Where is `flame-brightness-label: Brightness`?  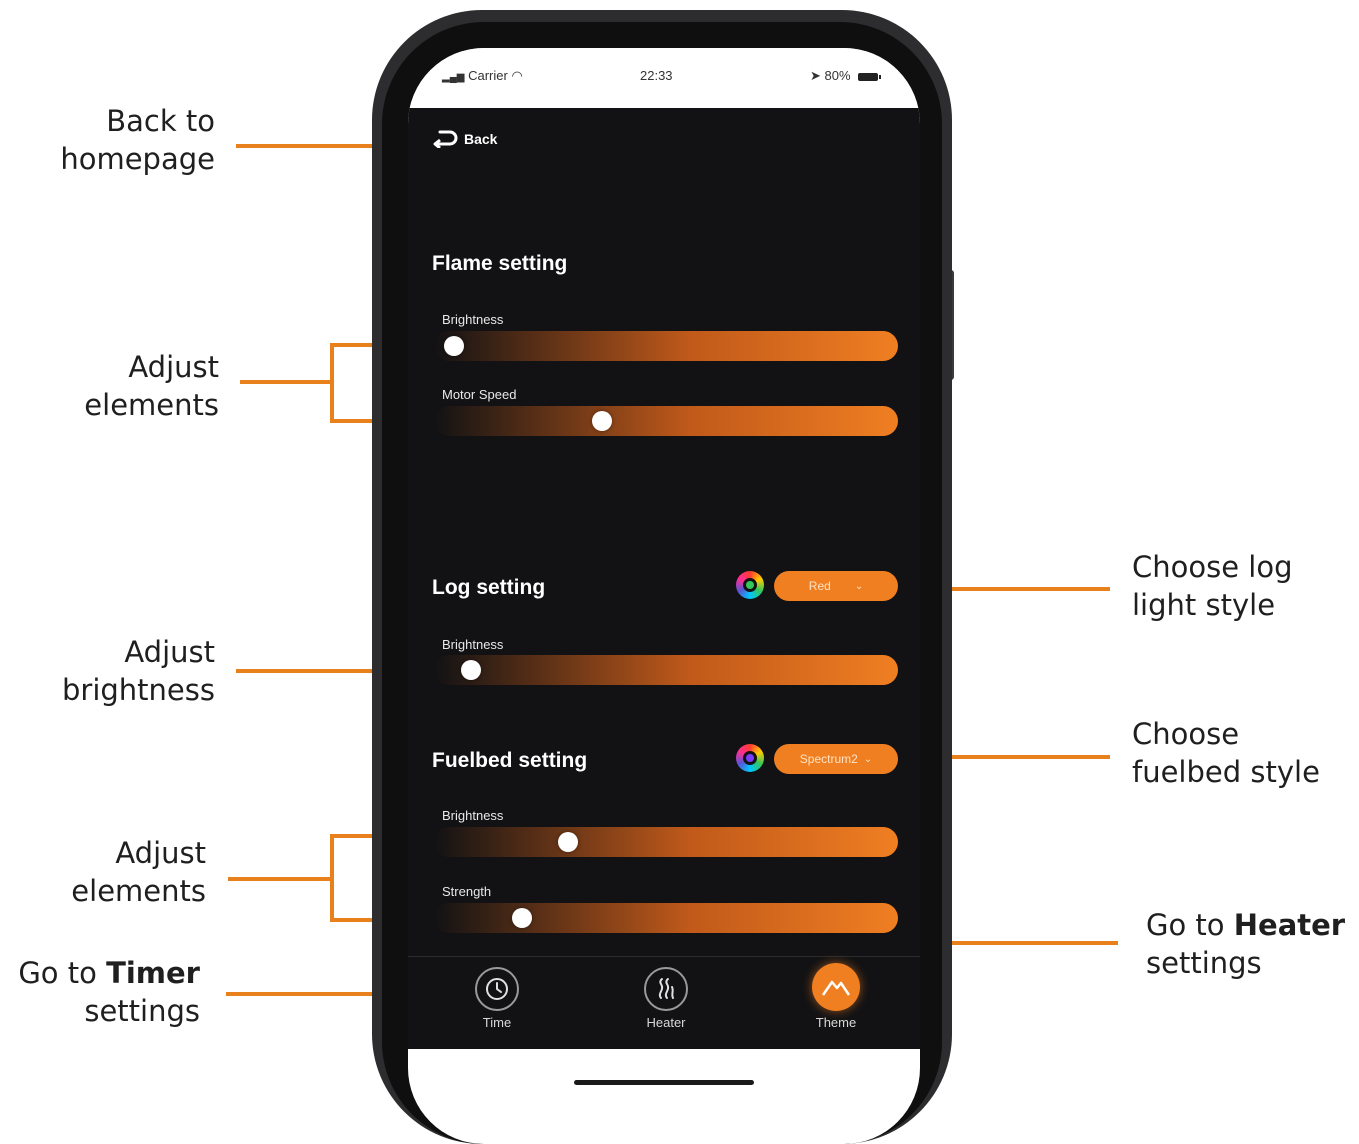
flame-brightness-label: Brightness is located at coordinates (473, 319).